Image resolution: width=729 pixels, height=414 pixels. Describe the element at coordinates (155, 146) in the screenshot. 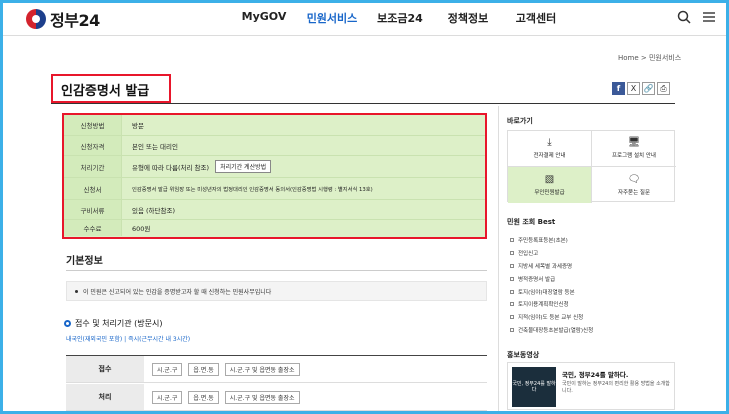

I see `info-value: 본인 또는 대리인` at that location.